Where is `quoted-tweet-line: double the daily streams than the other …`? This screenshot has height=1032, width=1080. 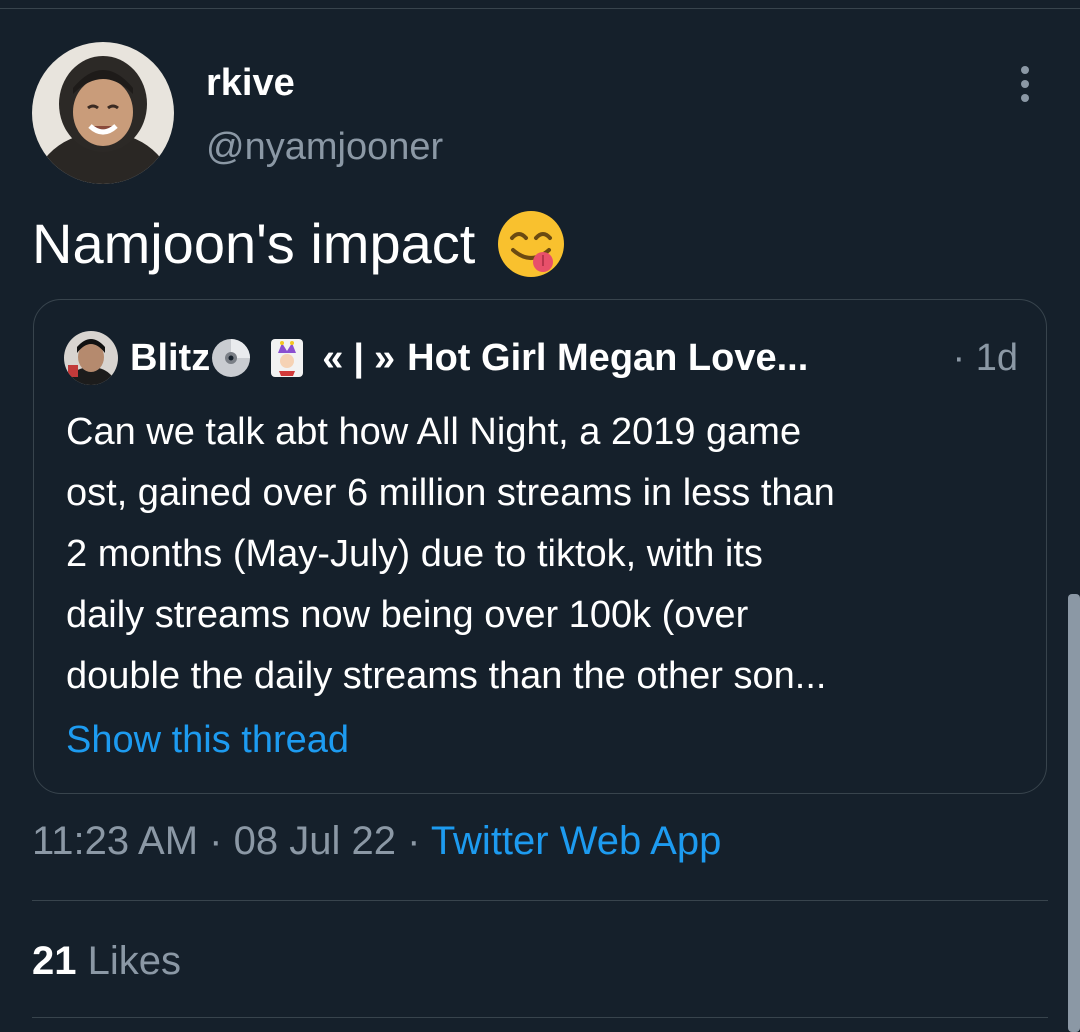
quoted-tweet-line: double the daily streams than the other … is located at coordinates (446, 676).